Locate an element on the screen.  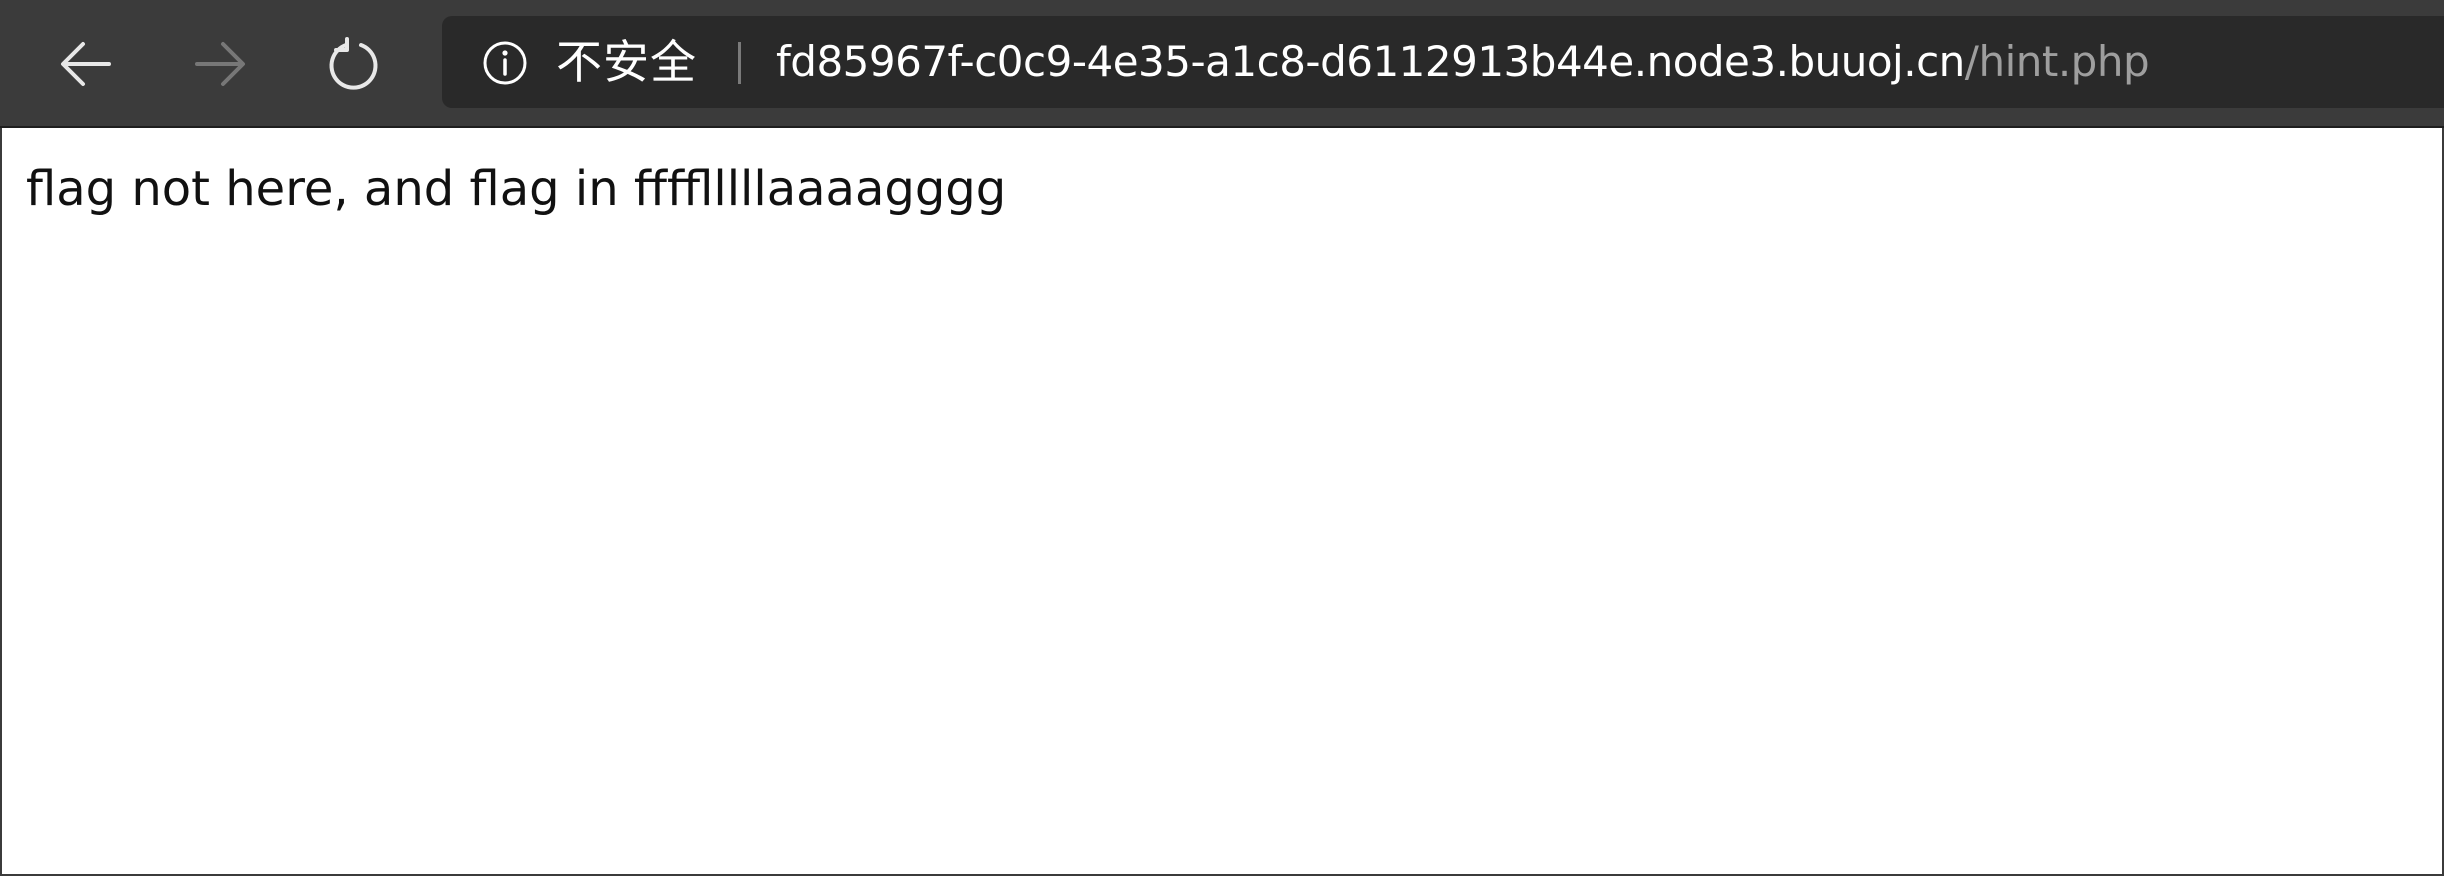
arrow-left-icon is located at coordinates (86, 64).